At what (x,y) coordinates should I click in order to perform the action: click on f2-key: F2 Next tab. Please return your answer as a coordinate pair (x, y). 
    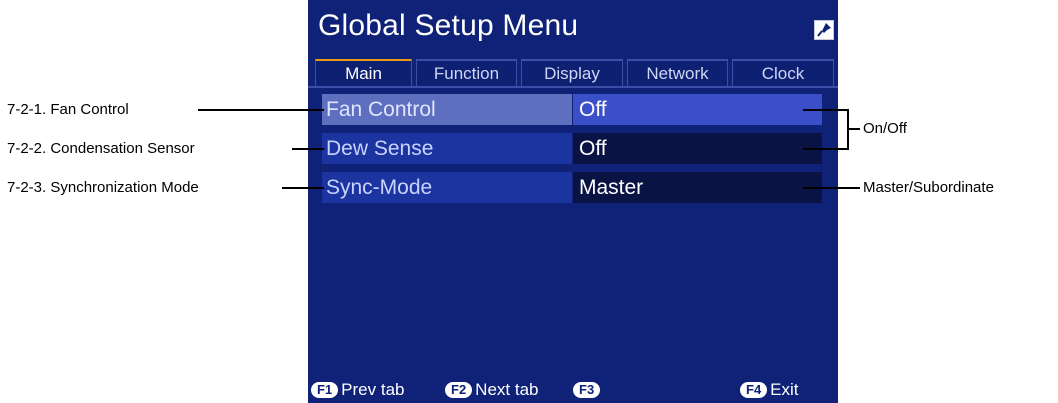
    Looking at the image, I should click on (491, 390).